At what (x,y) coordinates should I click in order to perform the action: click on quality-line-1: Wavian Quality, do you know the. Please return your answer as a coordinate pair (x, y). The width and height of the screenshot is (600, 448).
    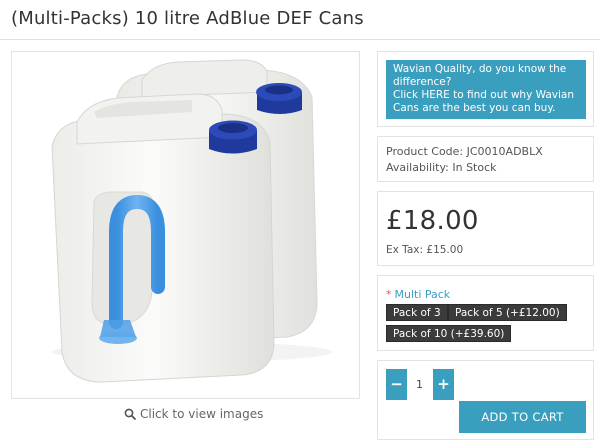
    Looking at the image, I should click on (480, 69).